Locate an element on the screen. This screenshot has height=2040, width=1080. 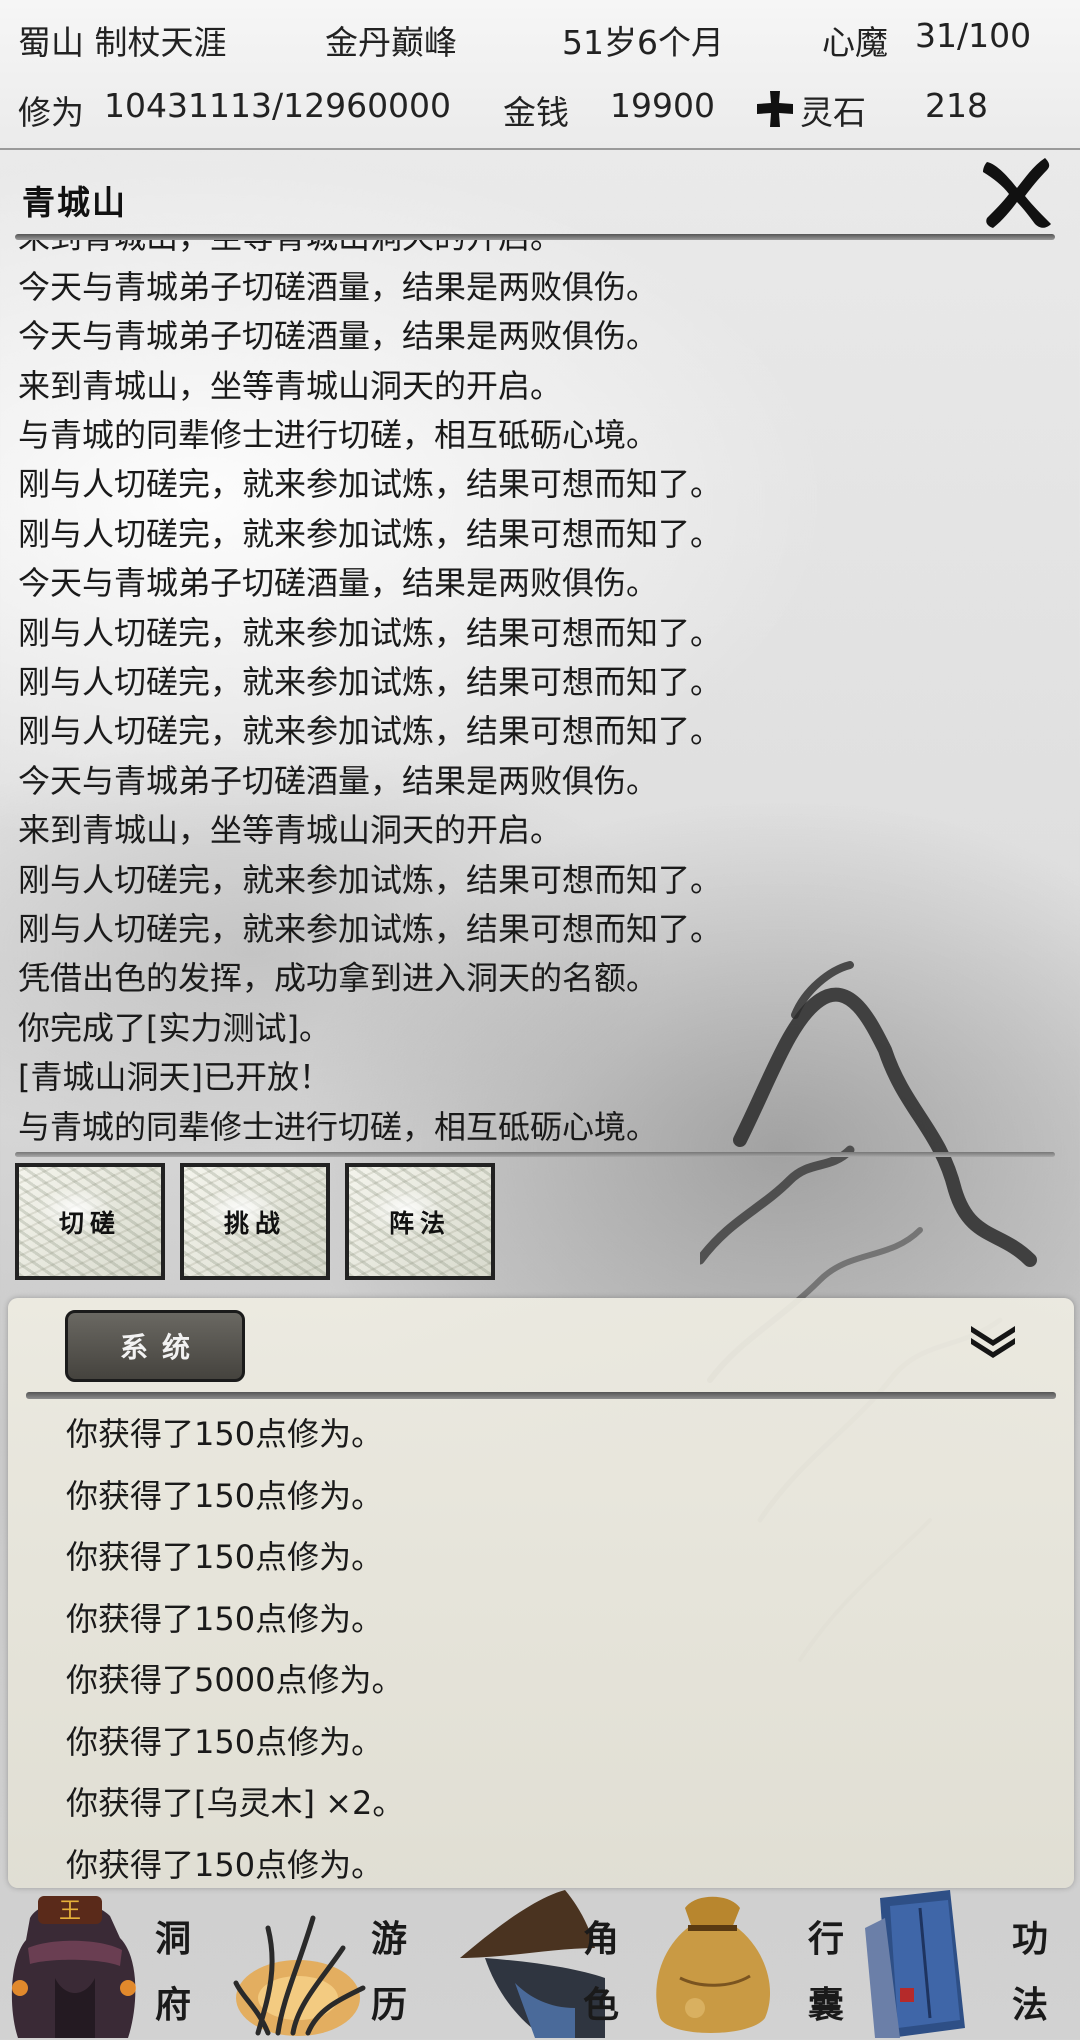
log-line: 你完成了[实力测试]。 is located at coordinates (174, 1027).